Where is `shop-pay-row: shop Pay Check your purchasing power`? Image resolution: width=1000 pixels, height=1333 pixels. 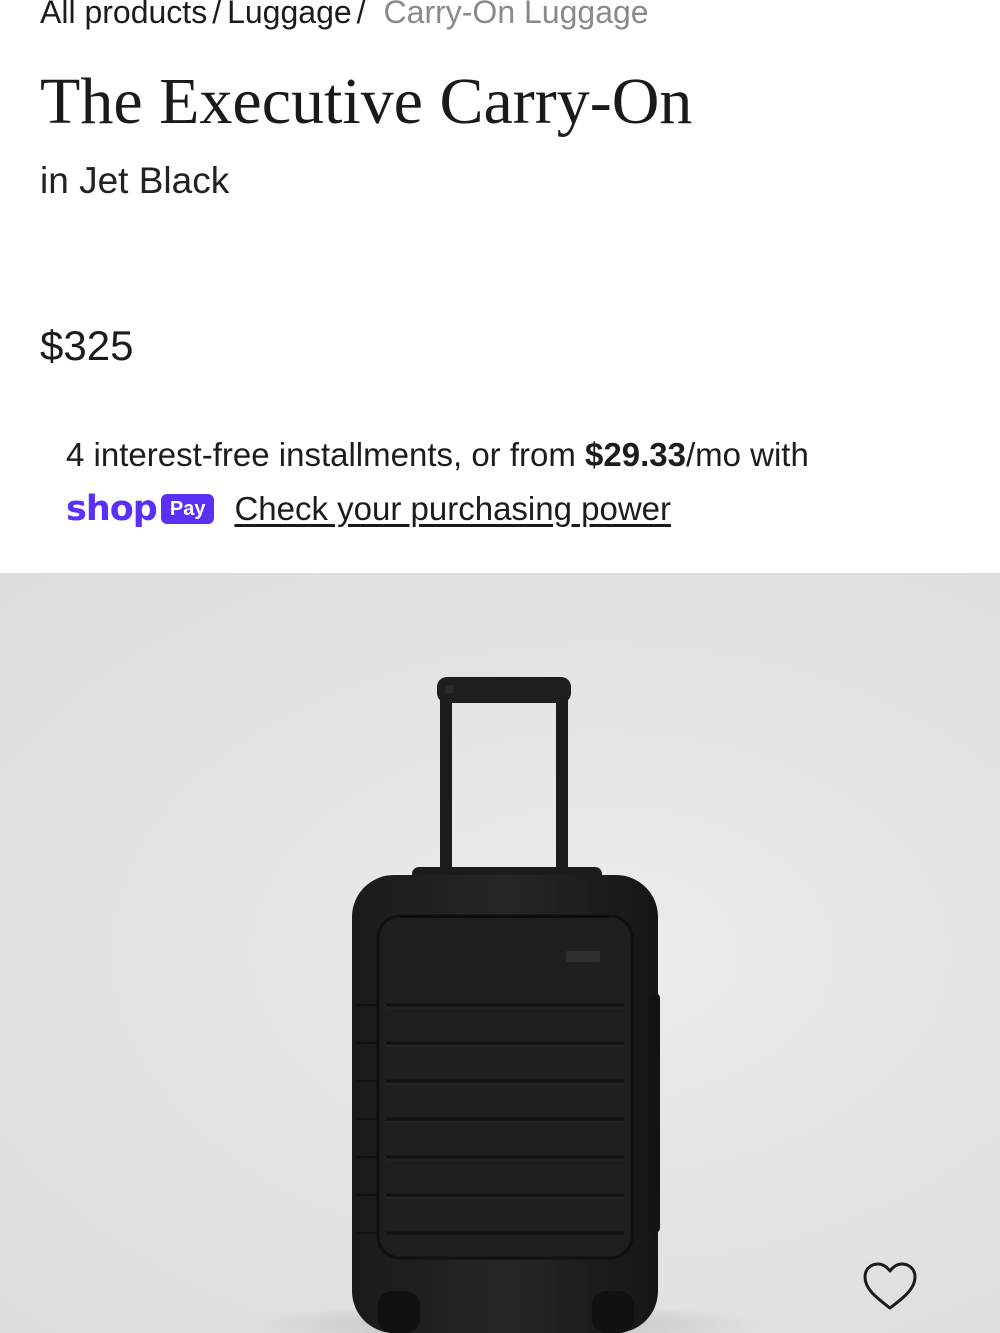
shop-pay-row: shop Pay Check your purchasing power is located at coordinates (368, 509).